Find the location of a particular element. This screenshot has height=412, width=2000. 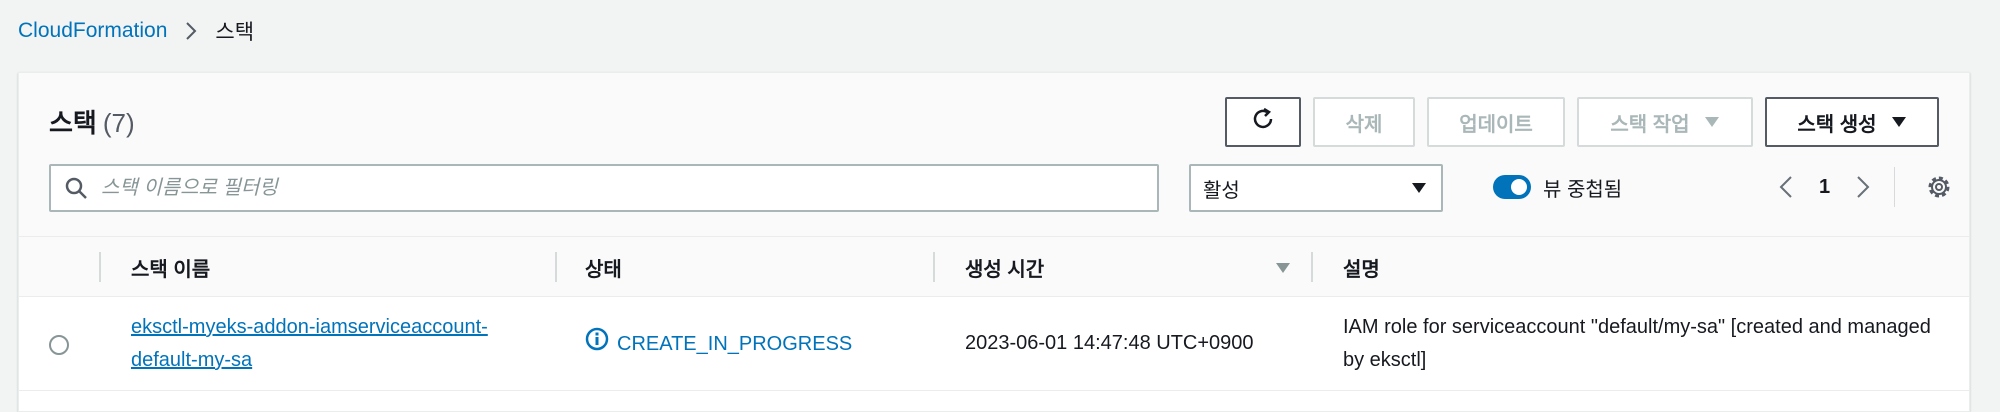

nested-view-toggle-group: 뷰 중첩됨 is located at coordinates (1557, 187).